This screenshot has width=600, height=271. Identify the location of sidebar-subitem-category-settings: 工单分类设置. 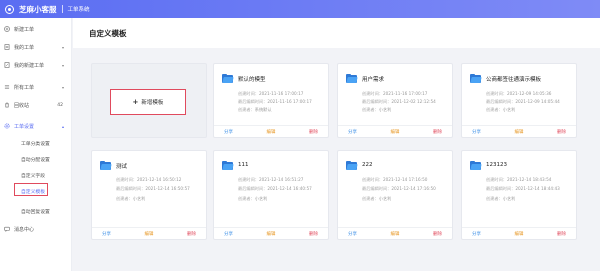
(36, 143).